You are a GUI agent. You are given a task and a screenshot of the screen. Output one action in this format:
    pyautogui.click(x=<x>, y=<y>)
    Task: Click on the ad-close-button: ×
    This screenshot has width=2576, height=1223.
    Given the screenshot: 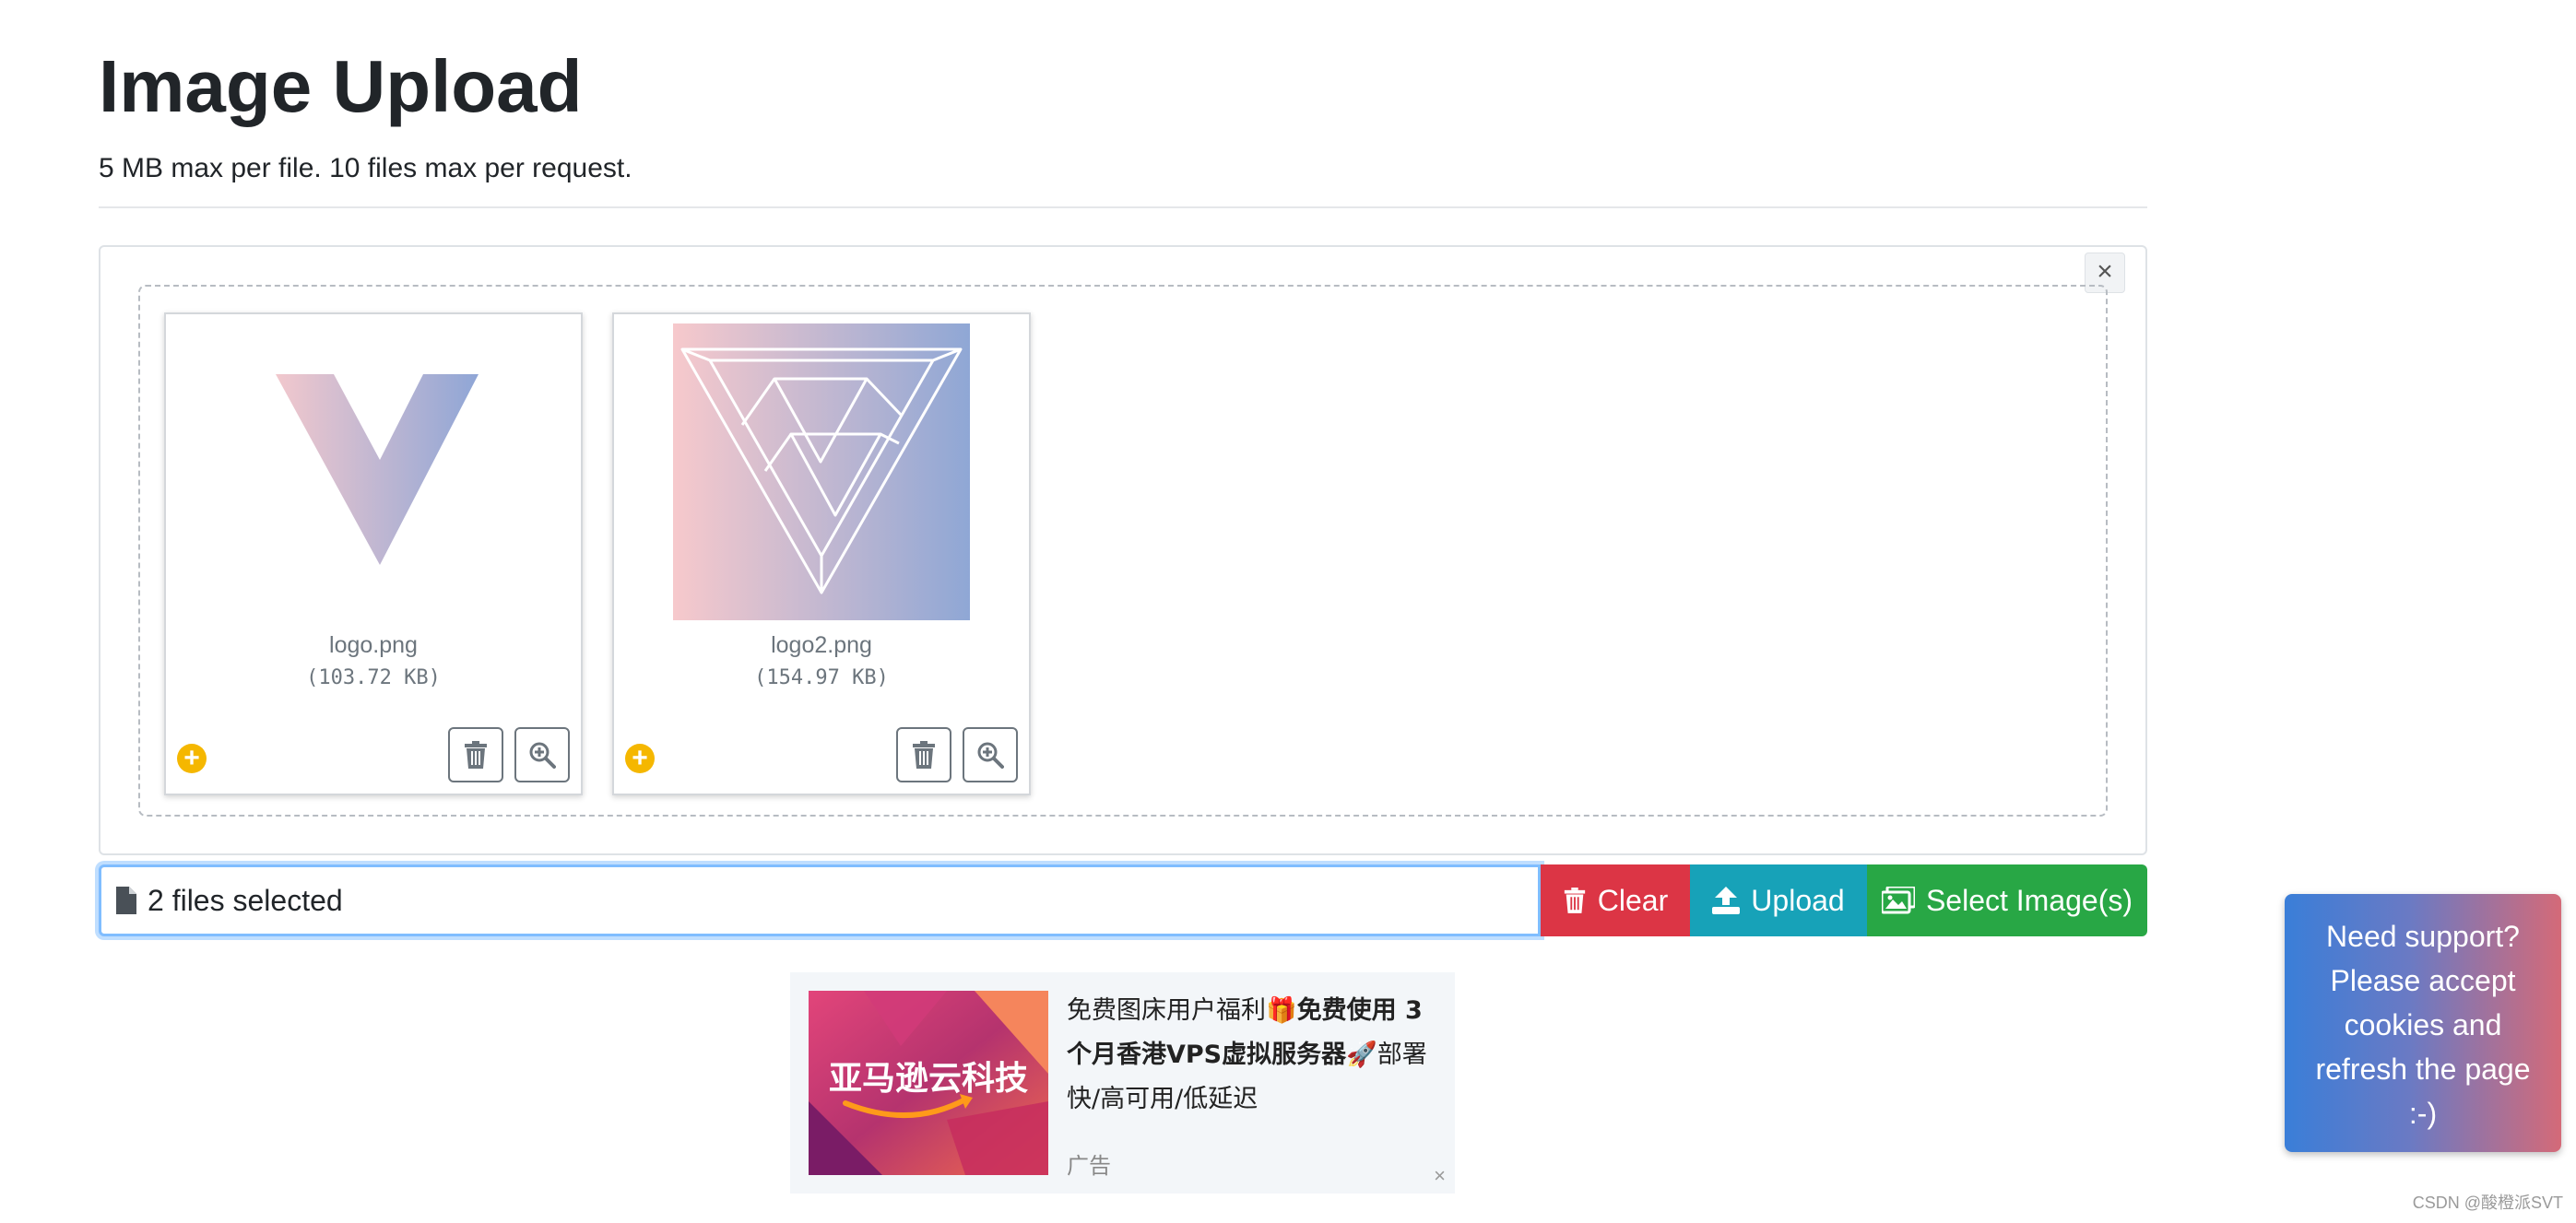 What is the action you would take?
    pyautogui.click(x=1440, y=1176)
    